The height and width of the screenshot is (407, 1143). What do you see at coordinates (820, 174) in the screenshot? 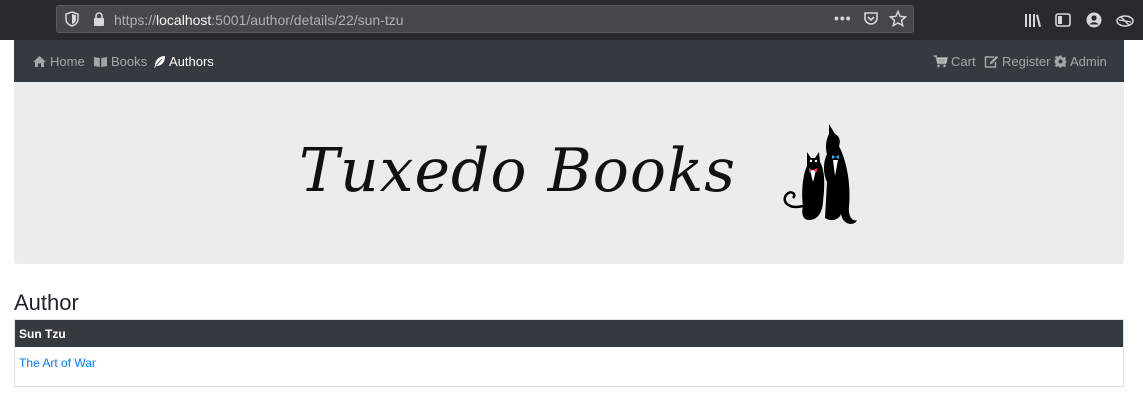
I see `tuxedo-cats-icon` at bounding box center [820, 174].